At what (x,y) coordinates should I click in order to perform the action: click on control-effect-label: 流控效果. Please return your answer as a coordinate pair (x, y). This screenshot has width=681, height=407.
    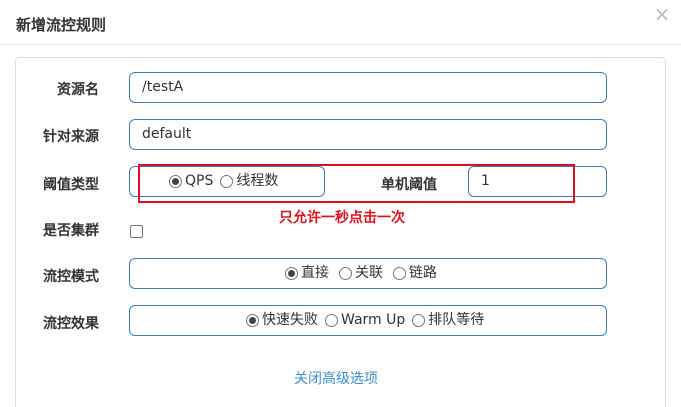
    Looking at the image, I should click on (71, 324).